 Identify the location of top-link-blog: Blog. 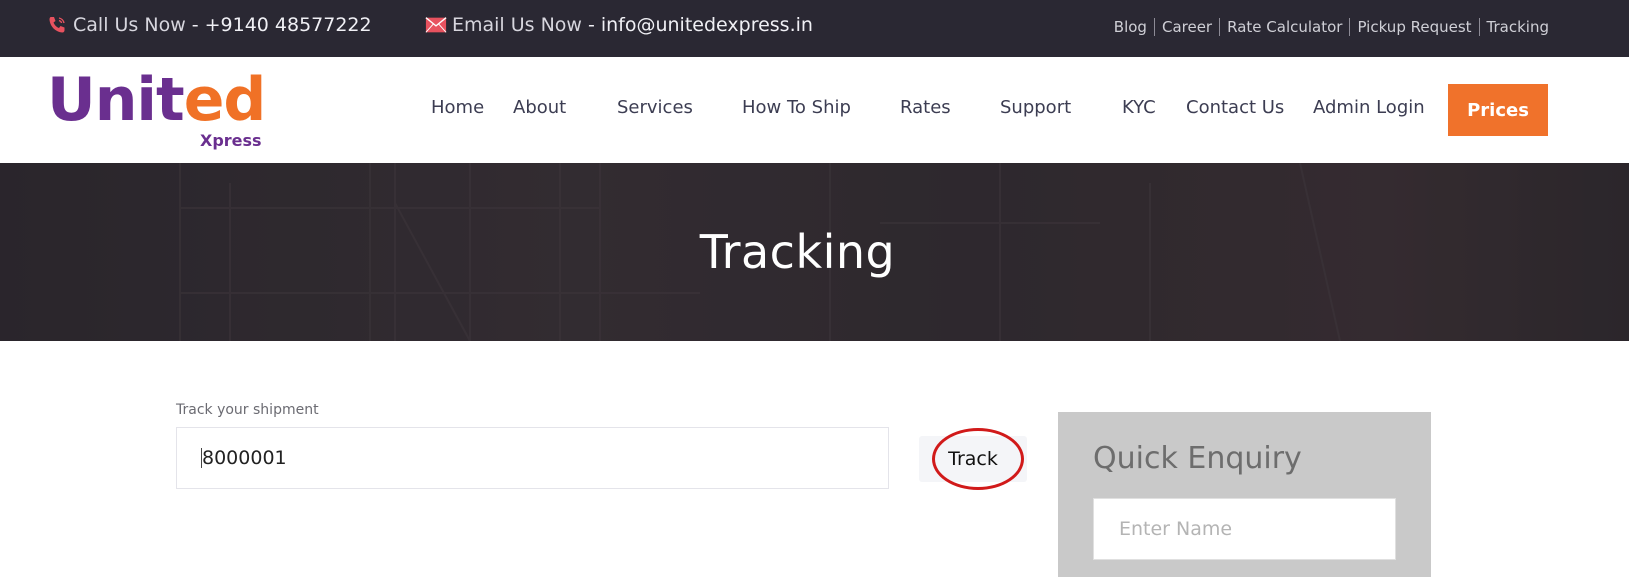
(1130, 27).